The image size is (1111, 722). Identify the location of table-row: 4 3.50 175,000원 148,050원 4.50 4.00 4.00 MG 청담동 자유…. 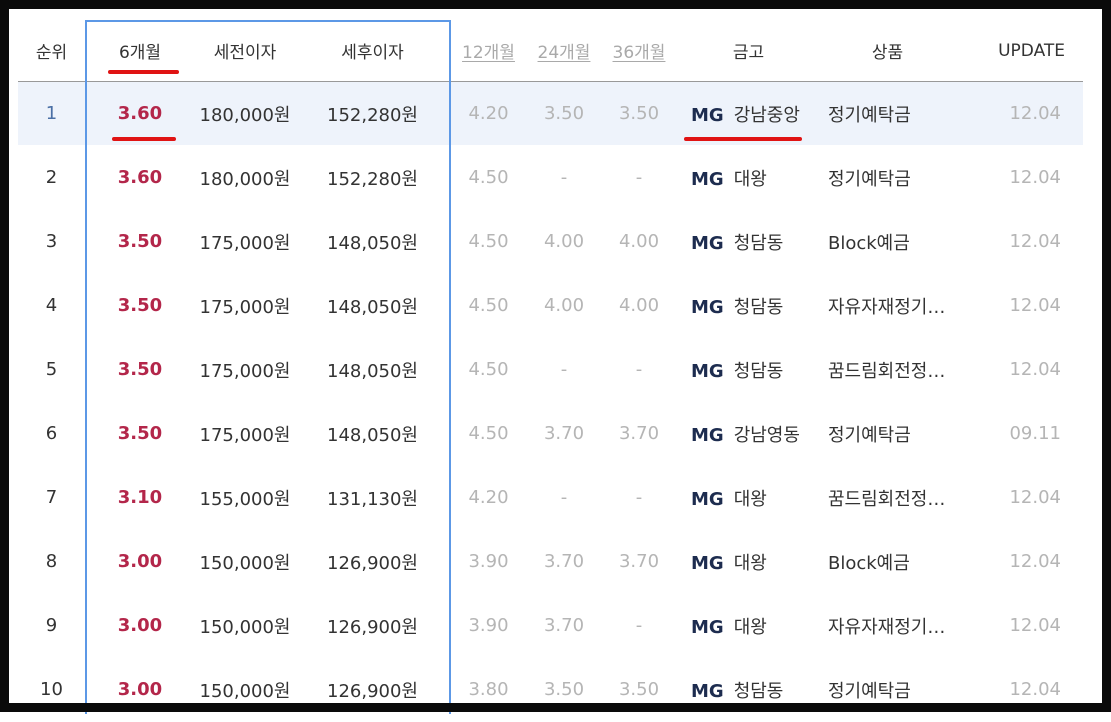
(550, 305).